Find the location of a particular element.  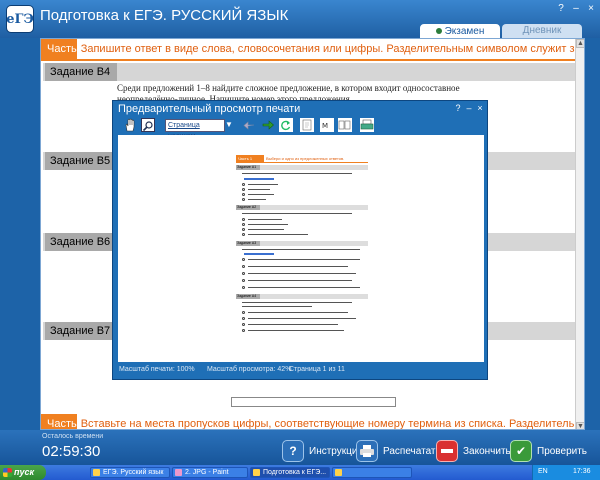

page-view-select: Страница целиком is located at coordinates (195, 129).